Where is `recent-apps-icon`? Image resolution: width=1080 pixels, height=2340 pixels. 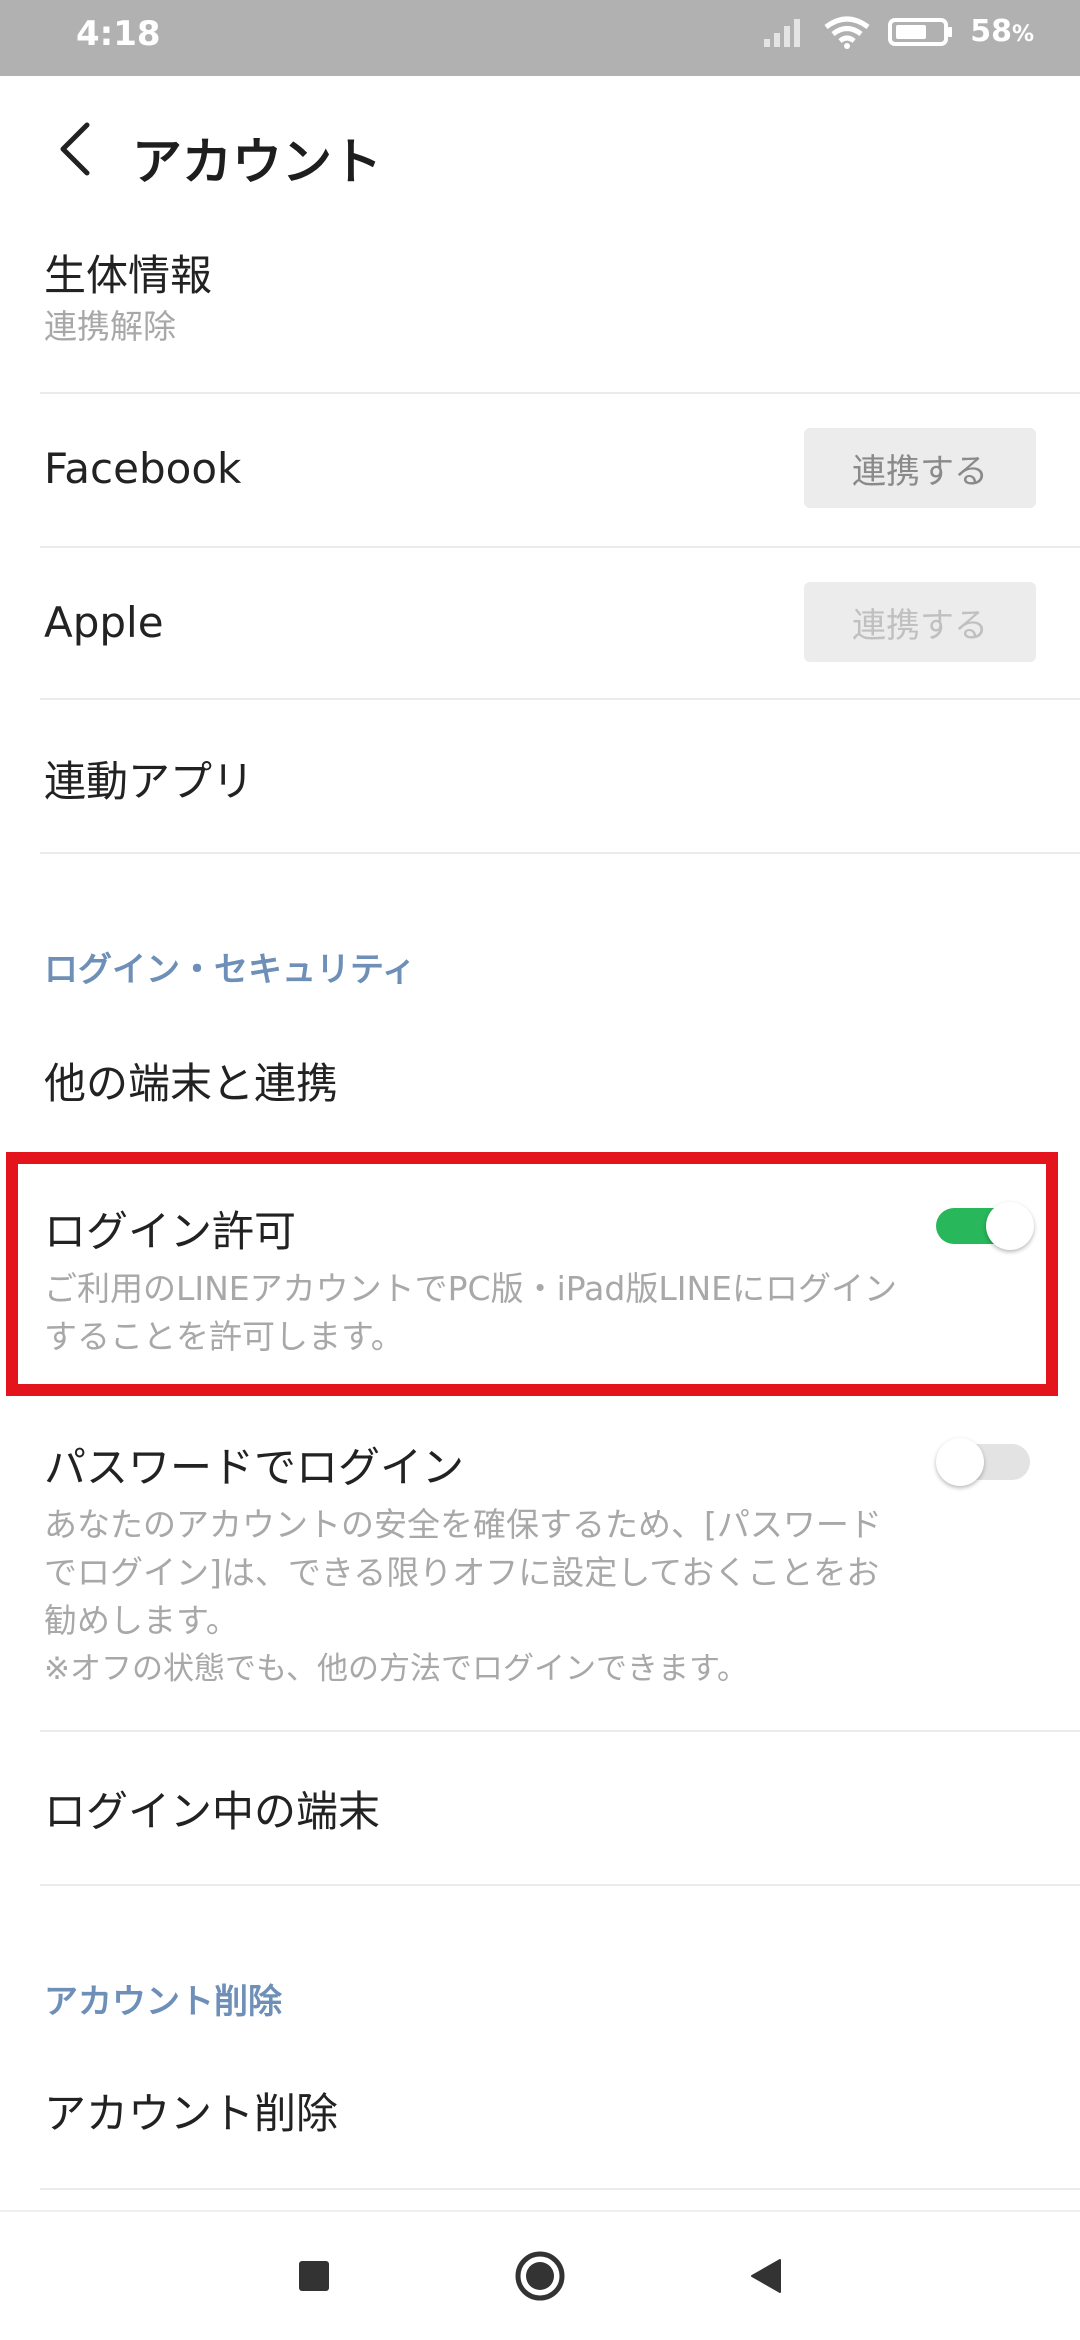
recent-apps-icon is located at coordinates (314, 2278).